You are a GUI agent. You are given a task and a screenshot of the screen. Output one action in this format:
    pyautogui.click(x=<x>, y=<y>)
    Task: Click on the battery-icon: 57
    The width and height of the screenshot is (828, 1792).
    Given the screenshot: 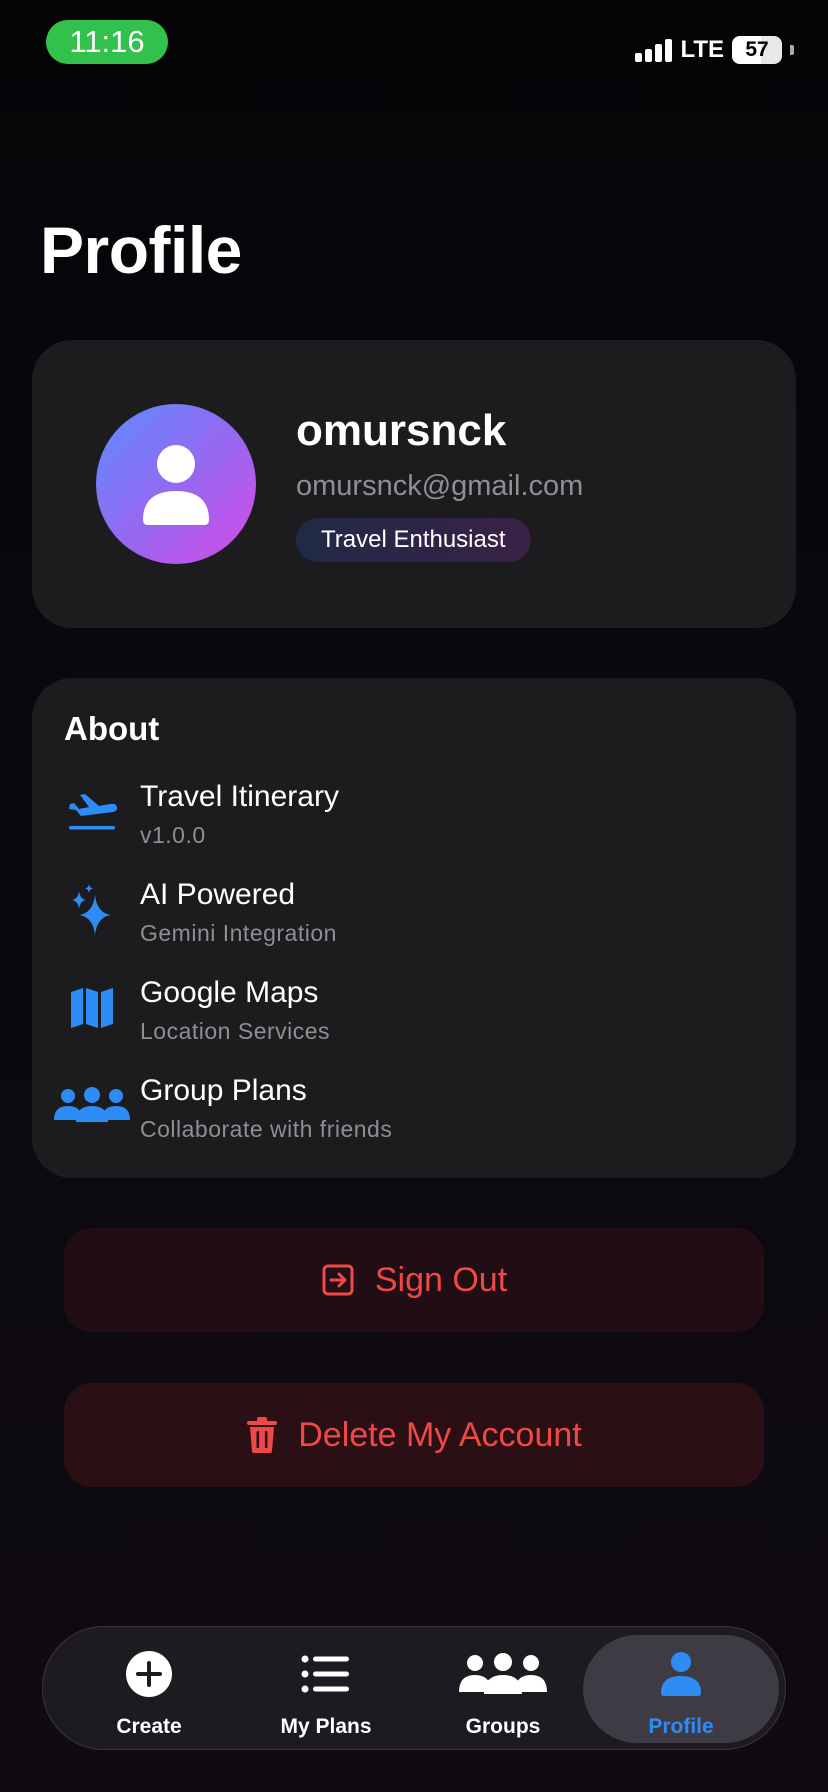 What is the action you would take?
    pyautogui.click(x=757, y=50)
    